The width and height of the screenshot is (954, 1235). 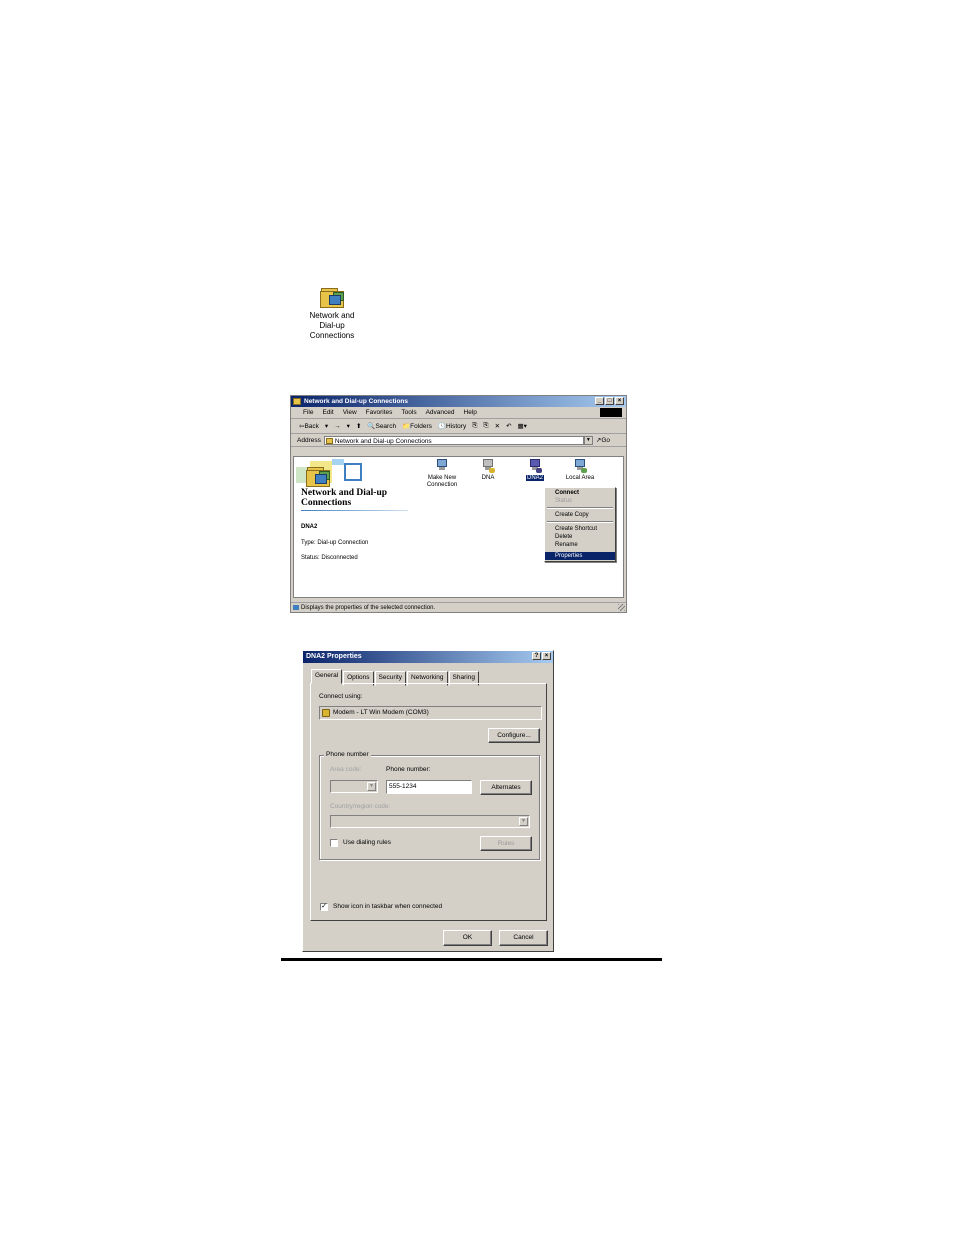 I want to click on area-code-label: Area code:, so click(x=346, y=769).